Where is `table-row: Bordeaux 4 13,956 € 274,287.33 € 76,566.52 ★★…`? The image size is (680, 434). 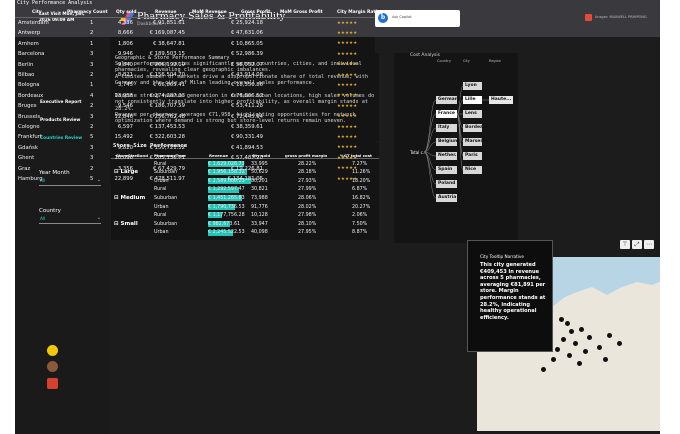
table-row: Bordeaux 4 13,956 € 274,287.33 € 76,566.52 ★★… is located at coordinates (195, 96).